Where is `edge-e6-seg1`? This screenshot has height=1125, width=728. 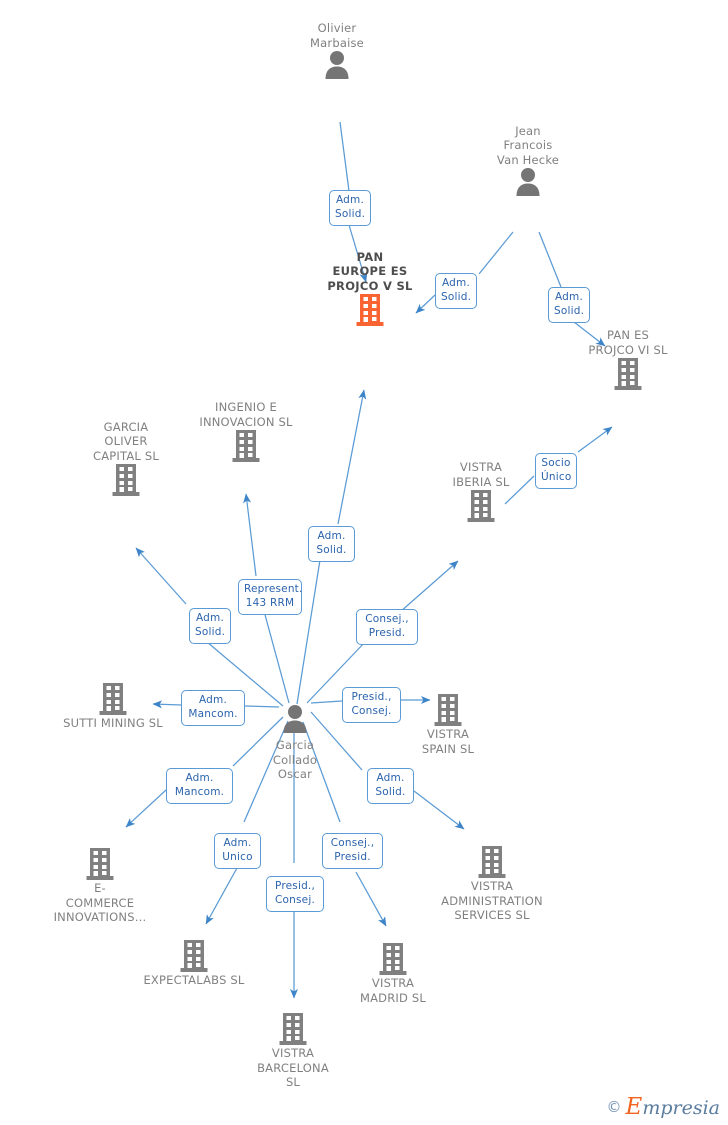 edge-e6-seg1 is located at coordinates (161, 576).